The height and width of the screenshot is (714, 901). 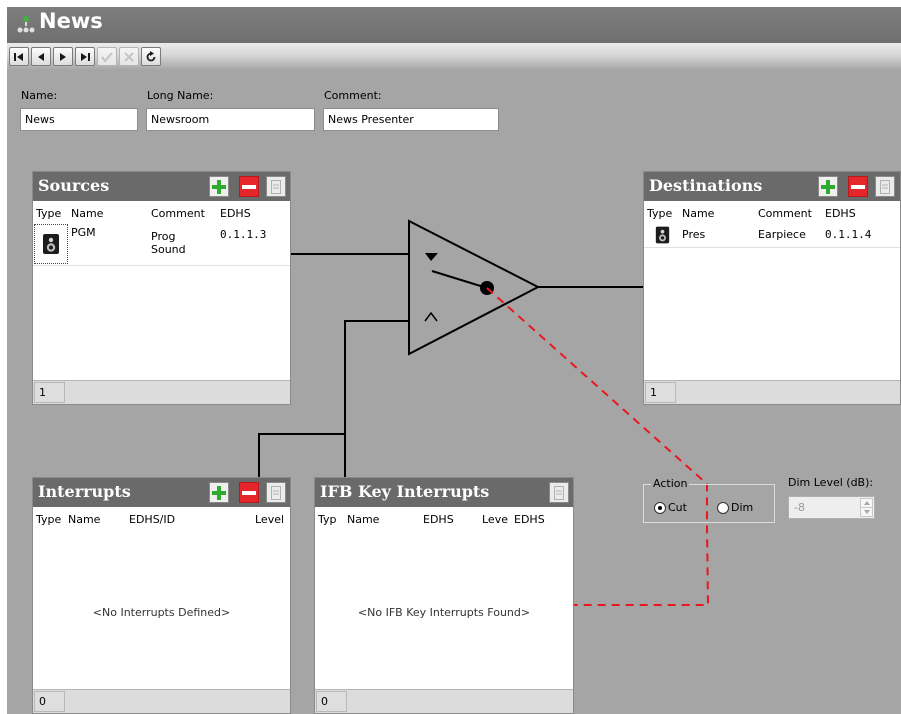 I want to click on sources-title: Sources, so click(x=74, y=185).